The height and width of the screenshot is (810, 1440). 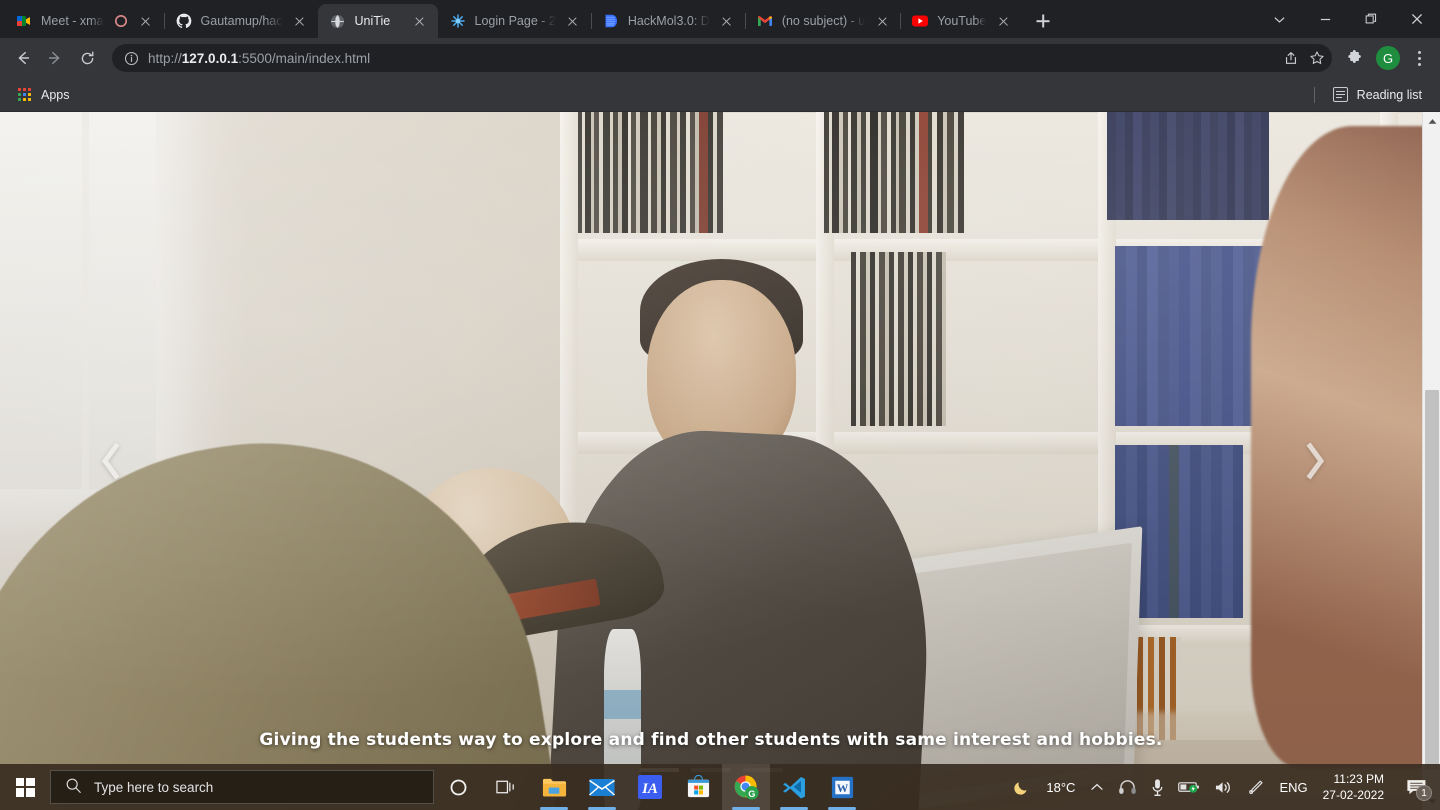 I want to click on chevron-up-icon, so click(x=1097, y=787).